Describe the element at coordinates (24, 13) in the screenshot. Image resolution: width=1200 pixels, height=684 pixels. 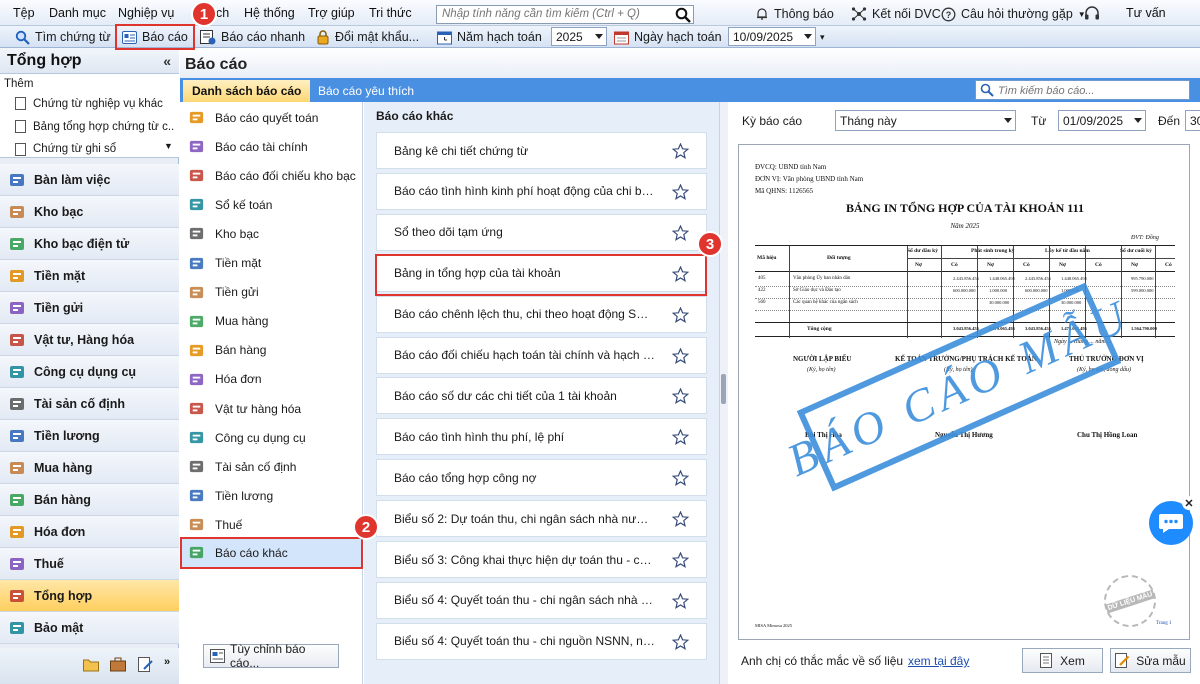
I see `menu-file: Tệp` at that location.